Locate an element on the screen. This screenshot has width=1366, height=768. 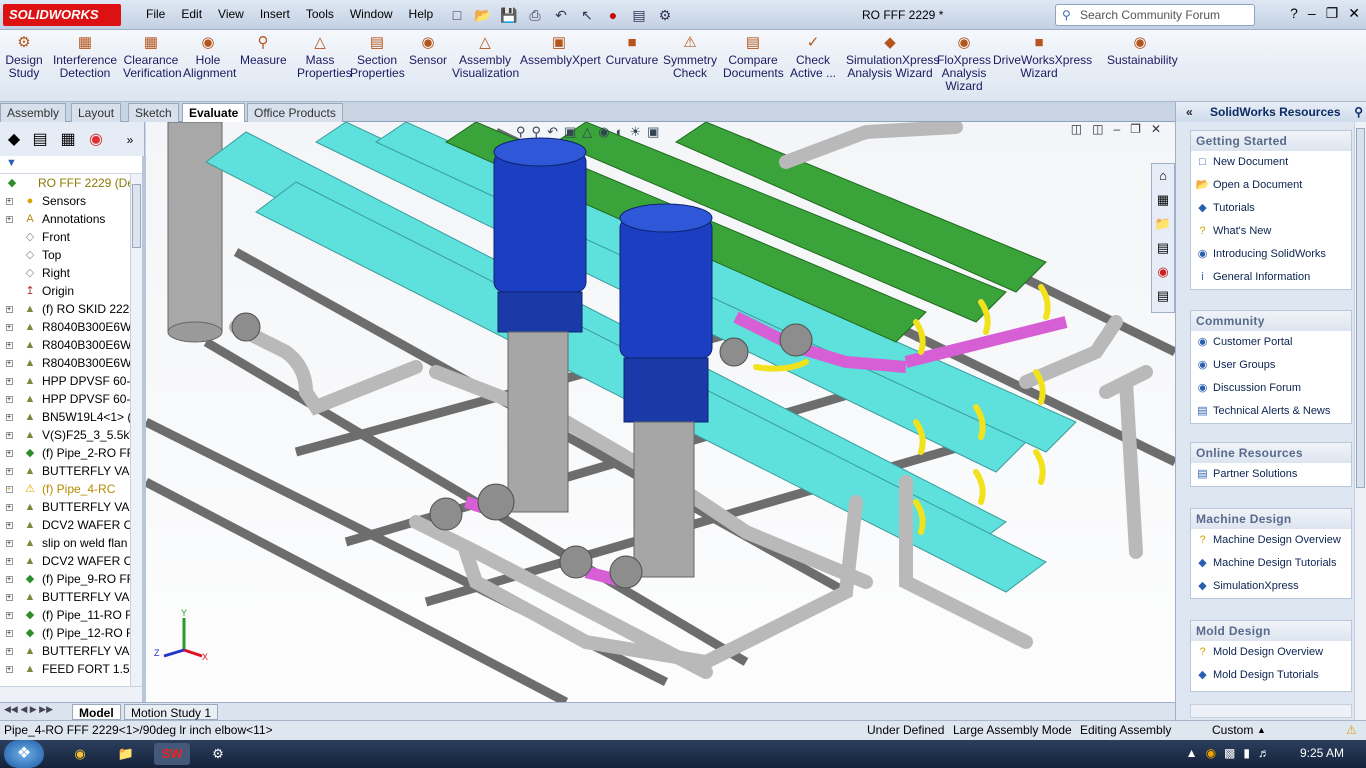
tree-item: ◇ Top is located at coordinates (65, 255).